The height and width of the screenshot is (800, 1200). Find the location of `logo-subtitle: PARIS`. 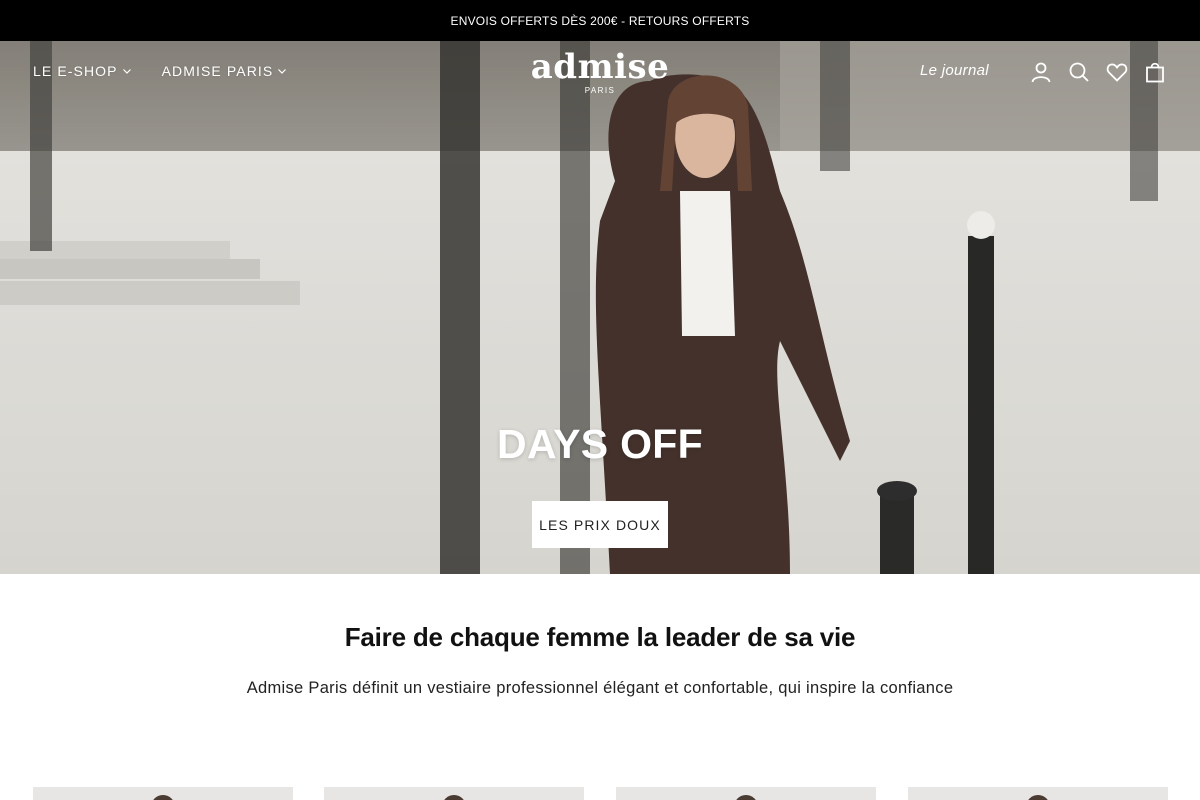

logo-subtitle: PARIS is located at coordinates (600, 90).